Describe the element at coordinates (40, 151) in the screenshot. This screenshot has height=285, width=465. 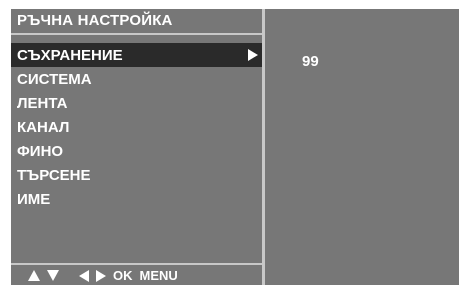
I see `menu-item-label: ФИНО` at that location.